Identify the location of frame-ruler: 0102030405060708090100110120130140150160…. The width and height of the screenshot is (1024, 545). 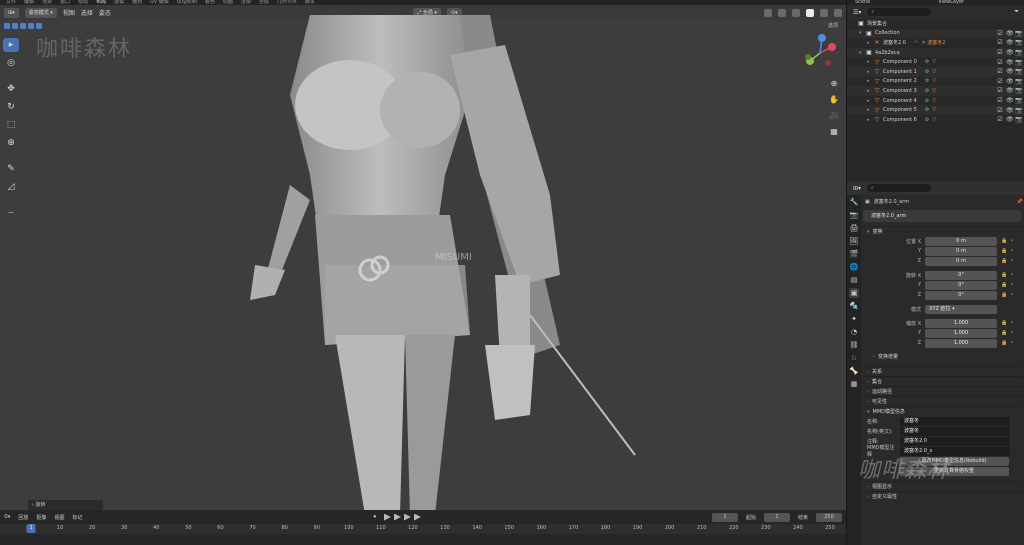
(423, 529).